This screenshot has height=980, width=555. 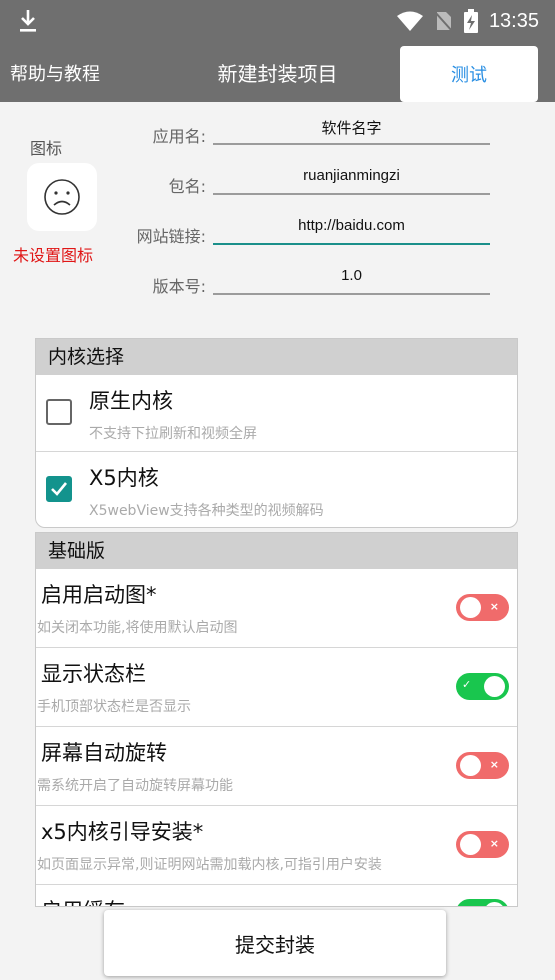 I want to click on kernel-option-desc: X5webView支持各种类型的视频解码, so click(x=206, y=511).